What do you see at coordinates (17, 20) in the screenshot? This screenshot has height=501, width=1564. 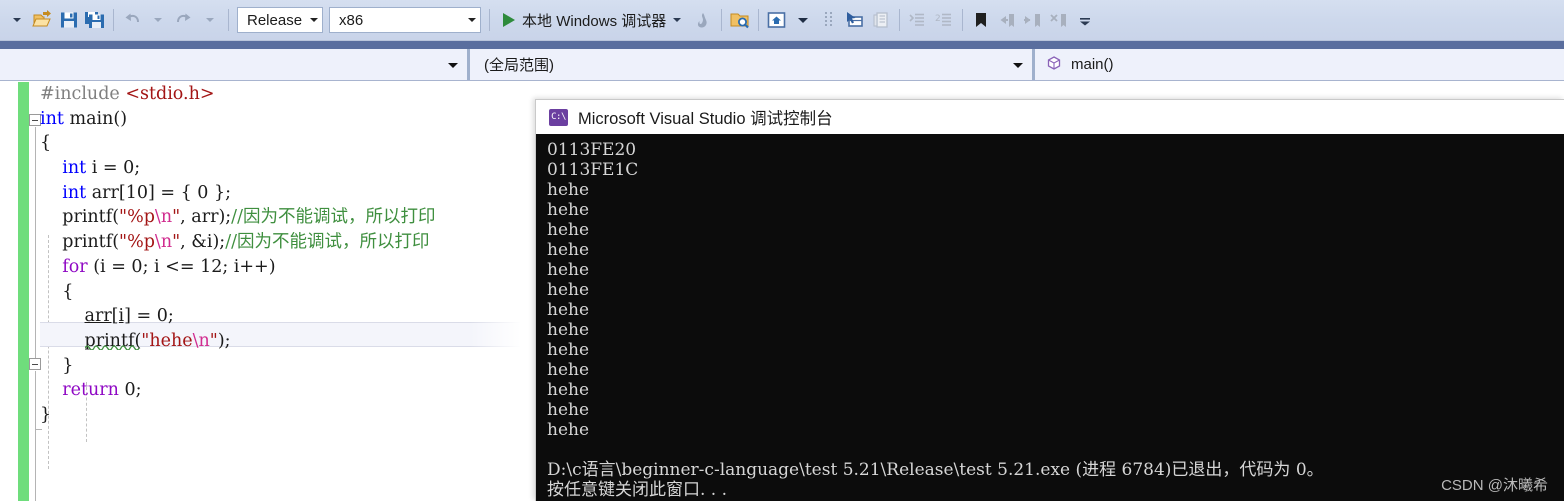 I see `toolbar-overflow-caret` at bounding box center [17, 20].